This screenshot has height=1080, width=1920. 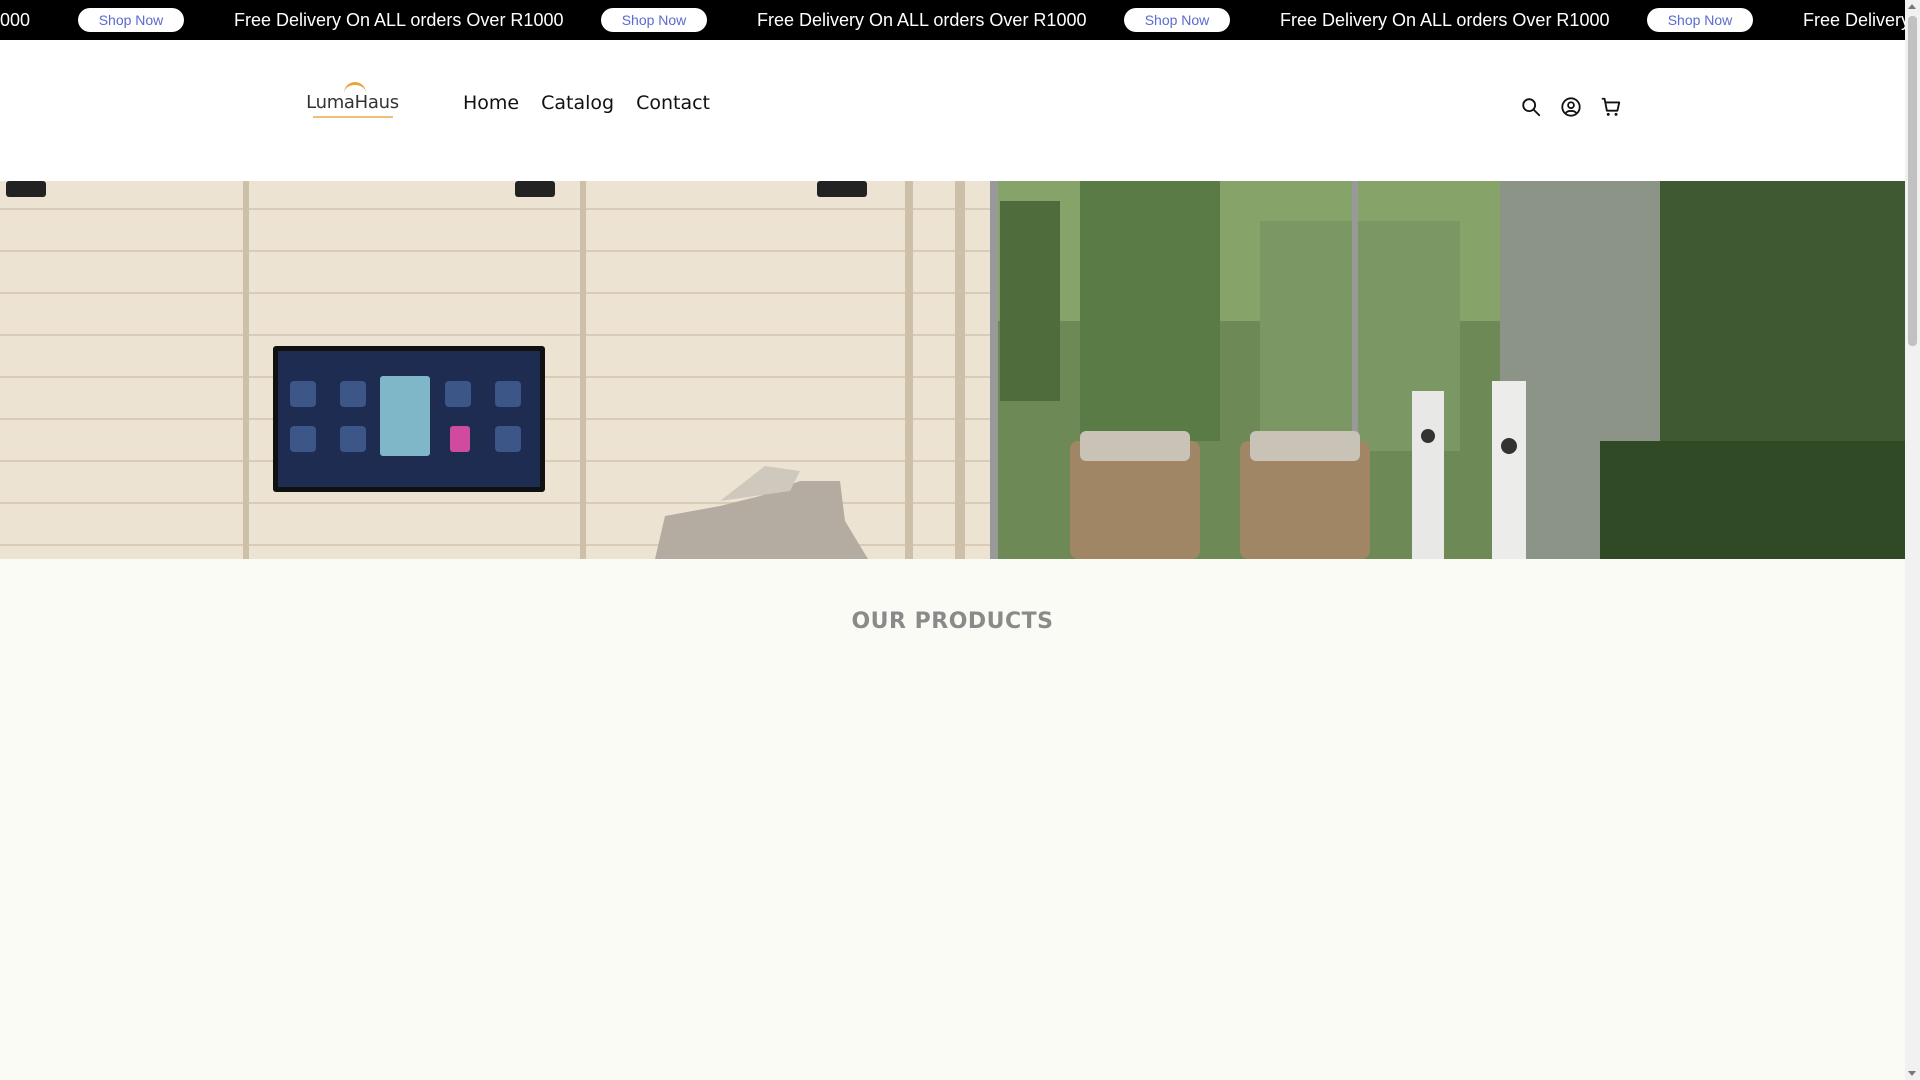 What do you see at coordinates (1912, 1073) in the screenshot?
I see `scroll-down-icon` at bounding box center [1912, 1073].